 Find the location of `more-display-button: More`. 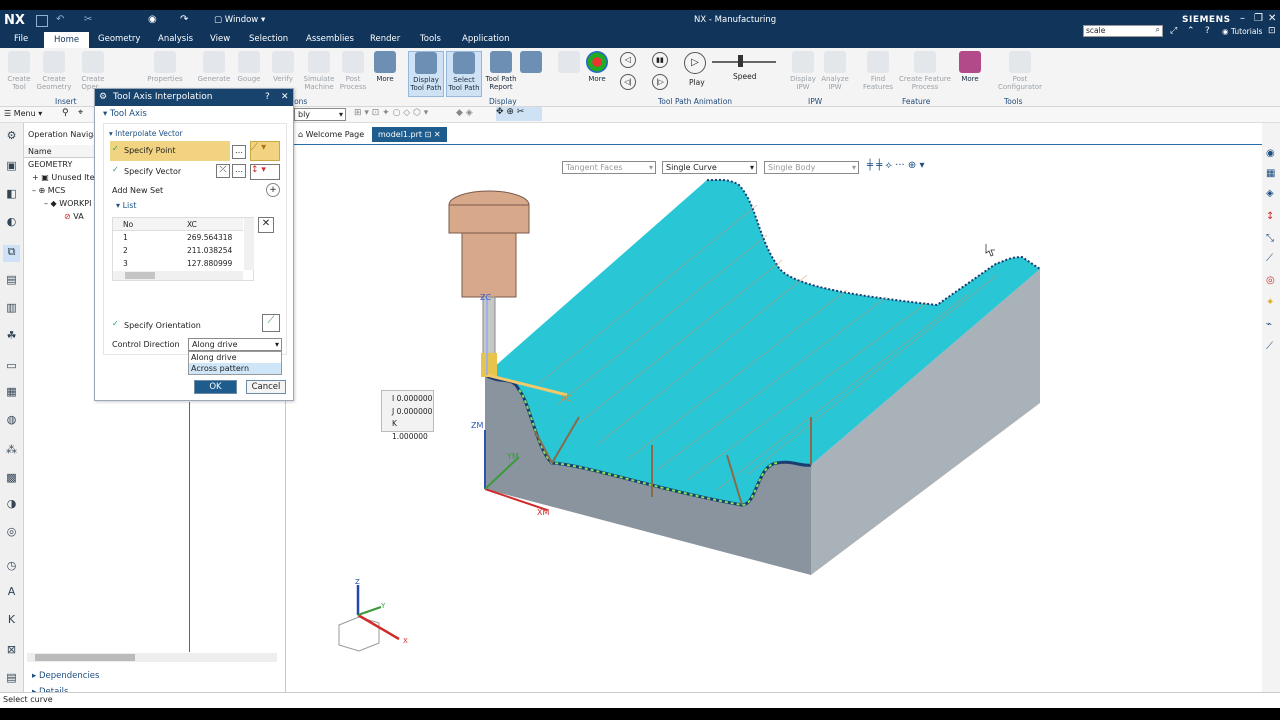

more-display-button: More is located at coordinates (597, 67).